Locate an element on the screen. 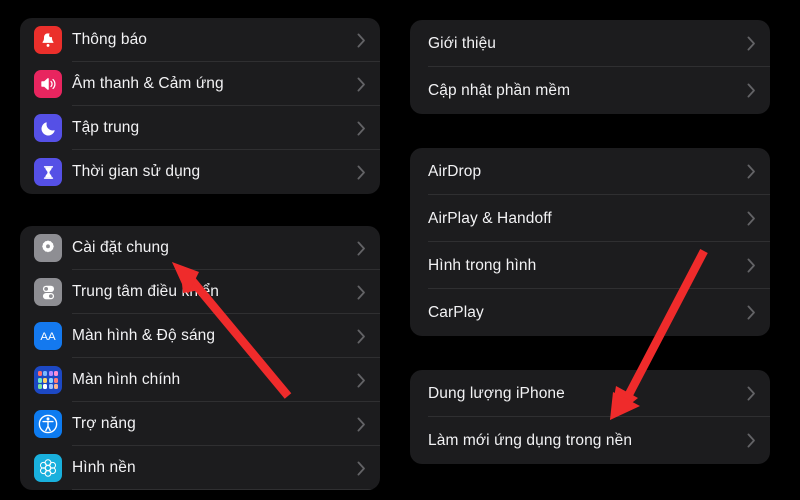 The width and height of the screenshot is (800, 500). about-group-card: Giới thiệu Cập nhật phần mềm is located at coordinates (590, 67).